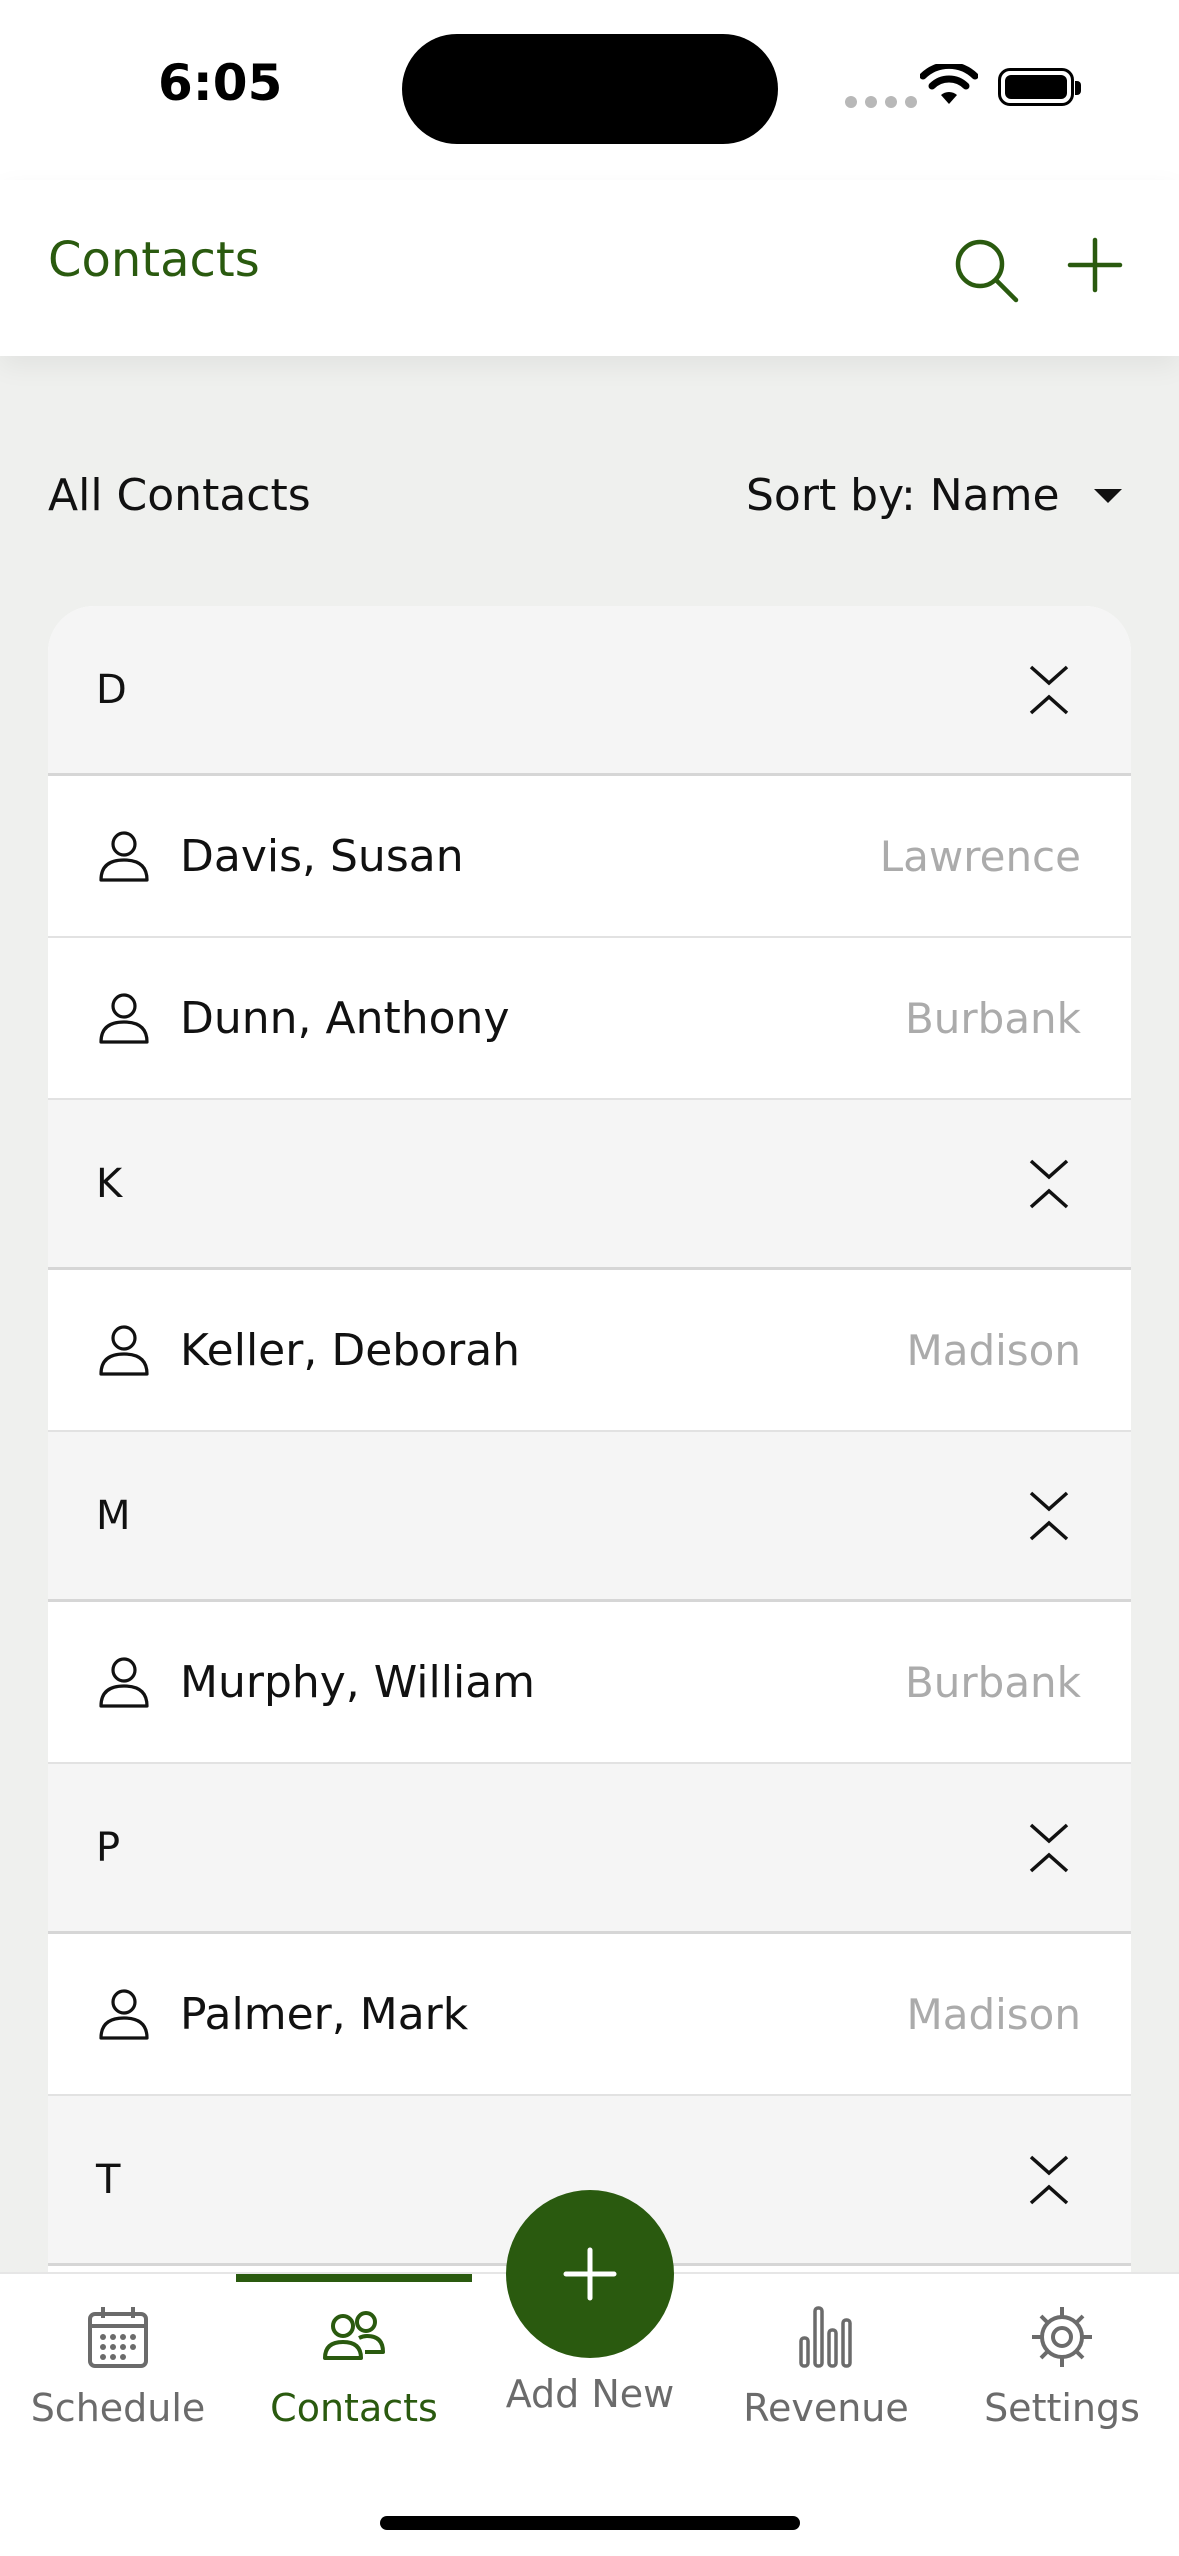  Describe the element at coordinates (589, 2015) in the screenshot. I see `contact-row: Palmer, Mark Madison` at that location.